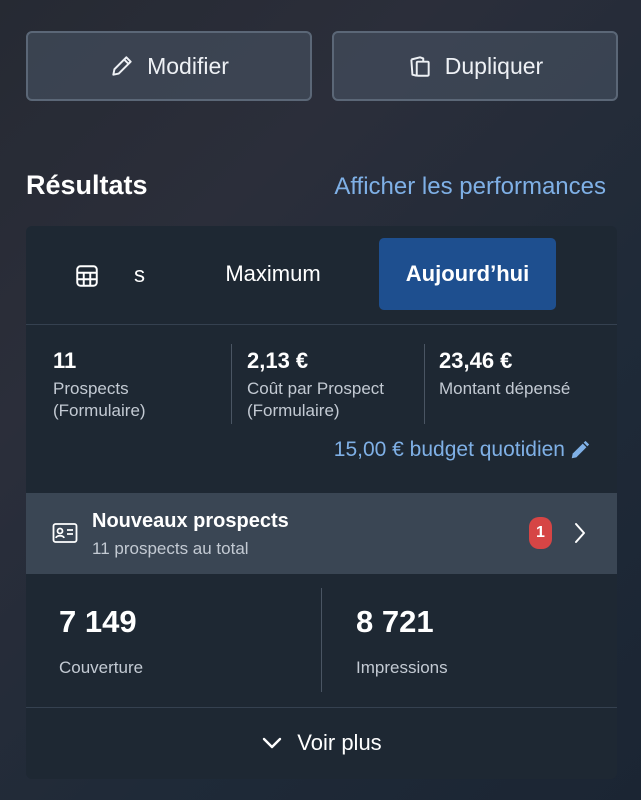  What do you see at coordinates (316, 185) in the screenshot?
I see `results-header: Résultats Afficher les performances` at bounding box center [316, 185].